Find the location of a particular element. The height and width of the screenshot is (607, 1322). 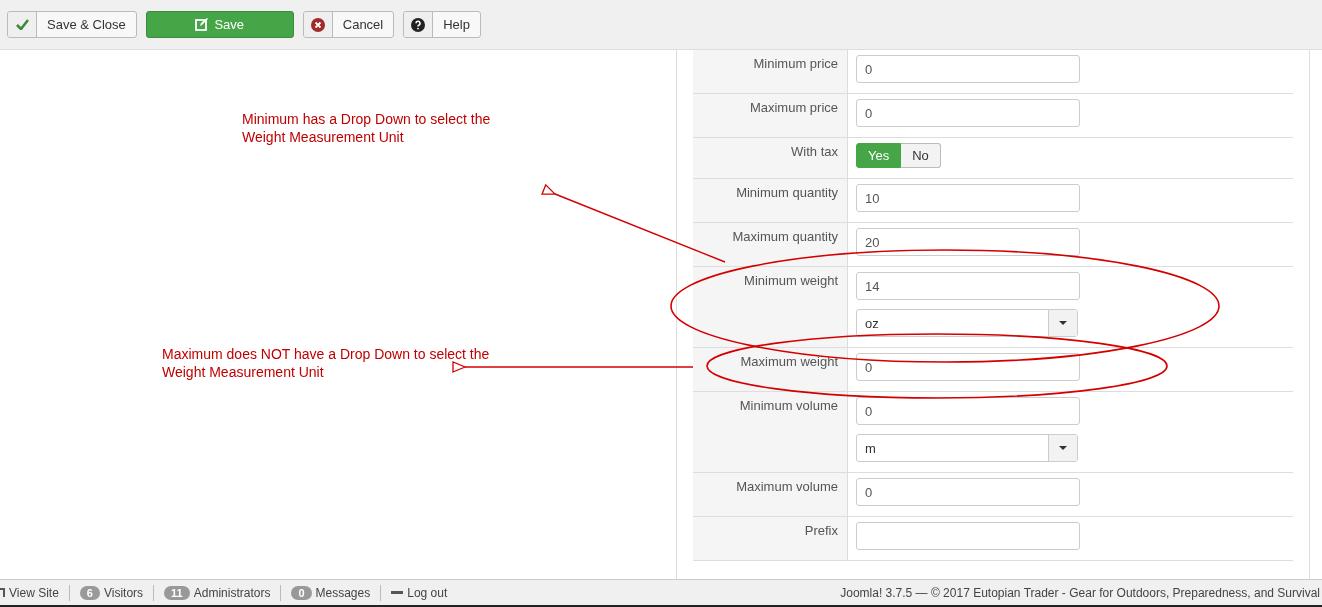

copyright-text: Joomla! 3.7.5 — © 2017 Eutopian Trader - Gear for Outdoors, Preparedness, and Survival is located at coordinates (1080, 592).